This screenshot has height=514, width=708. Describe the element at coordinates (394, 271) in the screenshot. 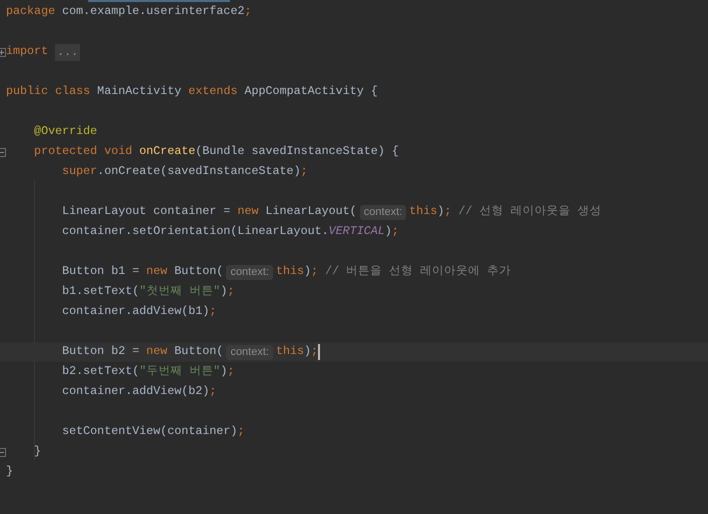

I see `code-text: this); // 버튼을 선형 레이아웃에 추가` at that location.